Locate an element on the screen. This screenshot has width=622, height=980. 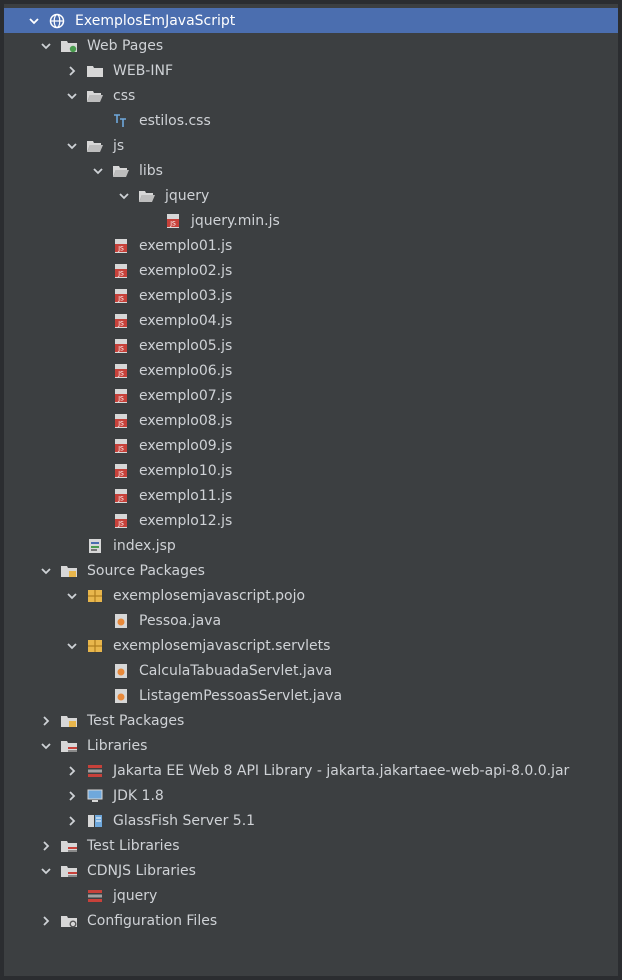
tree-node-listagem-java: ListagemPessoasServlet.java is located at coordinates (311, 695).